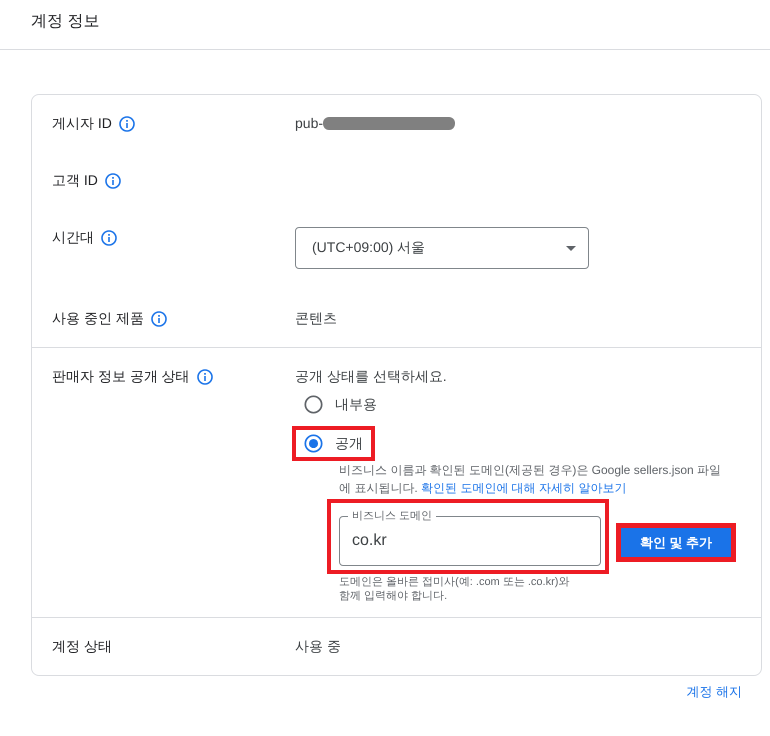 This screenshot has height=736, width=770. What do you see at coordinates (523, 488) in the screenshot?
I see `learn-more-link: 확인된 도메인에 대해 자세히 알아보기` at bounding box center [523, 488].